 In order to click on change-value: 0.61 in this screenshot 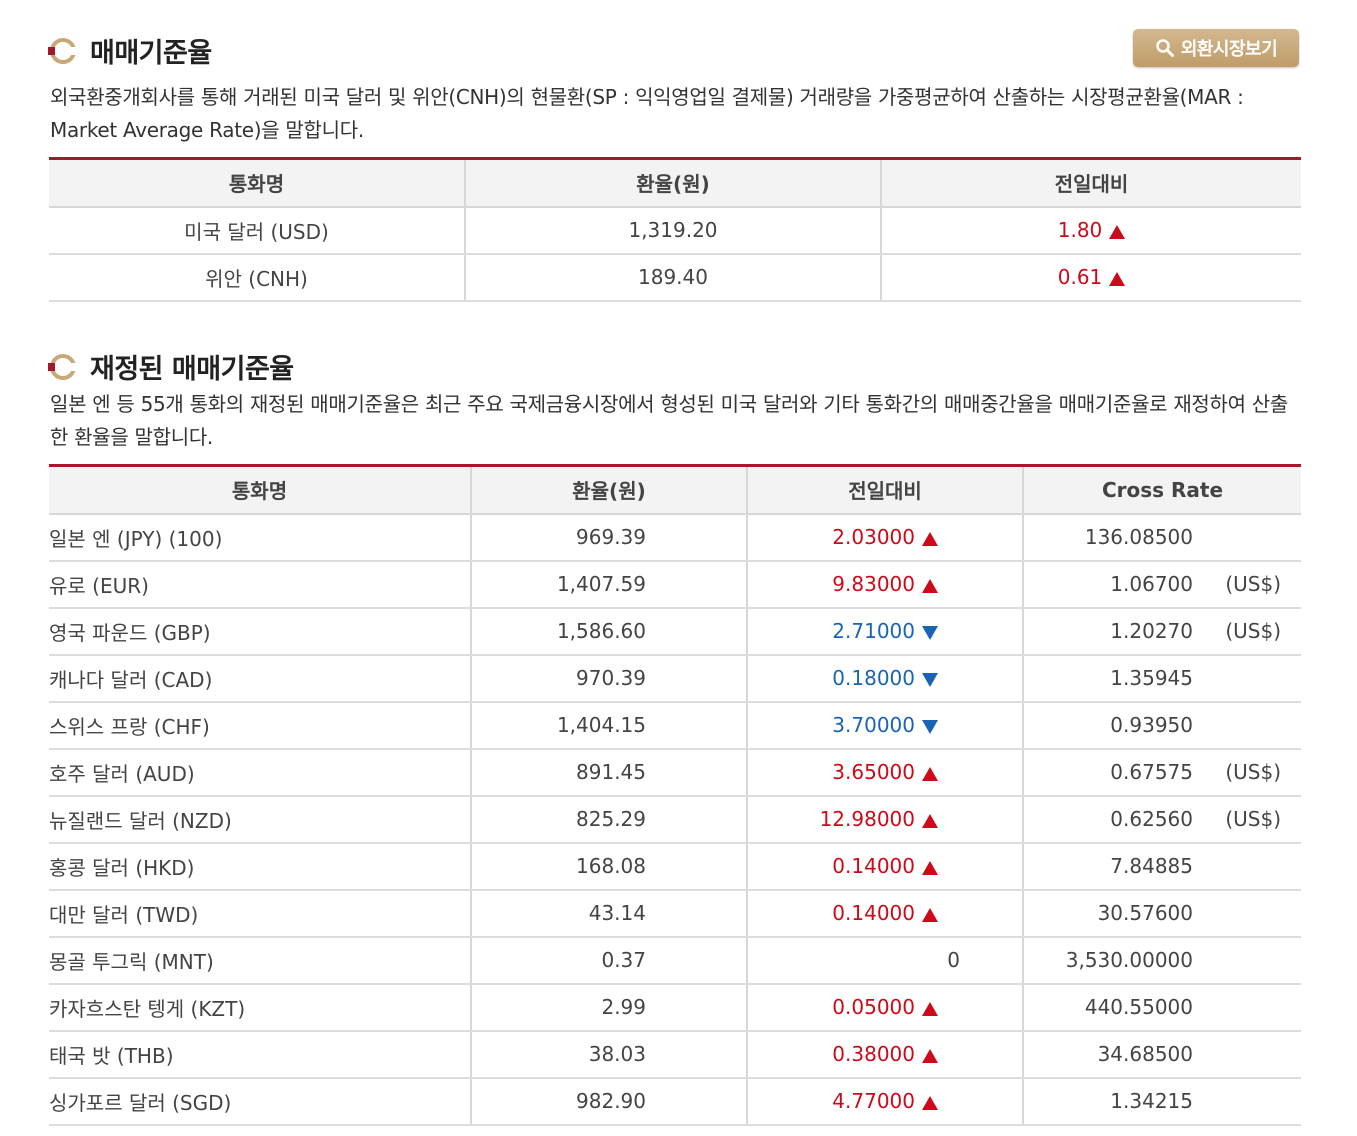, I will do `click(1080, 277)`.